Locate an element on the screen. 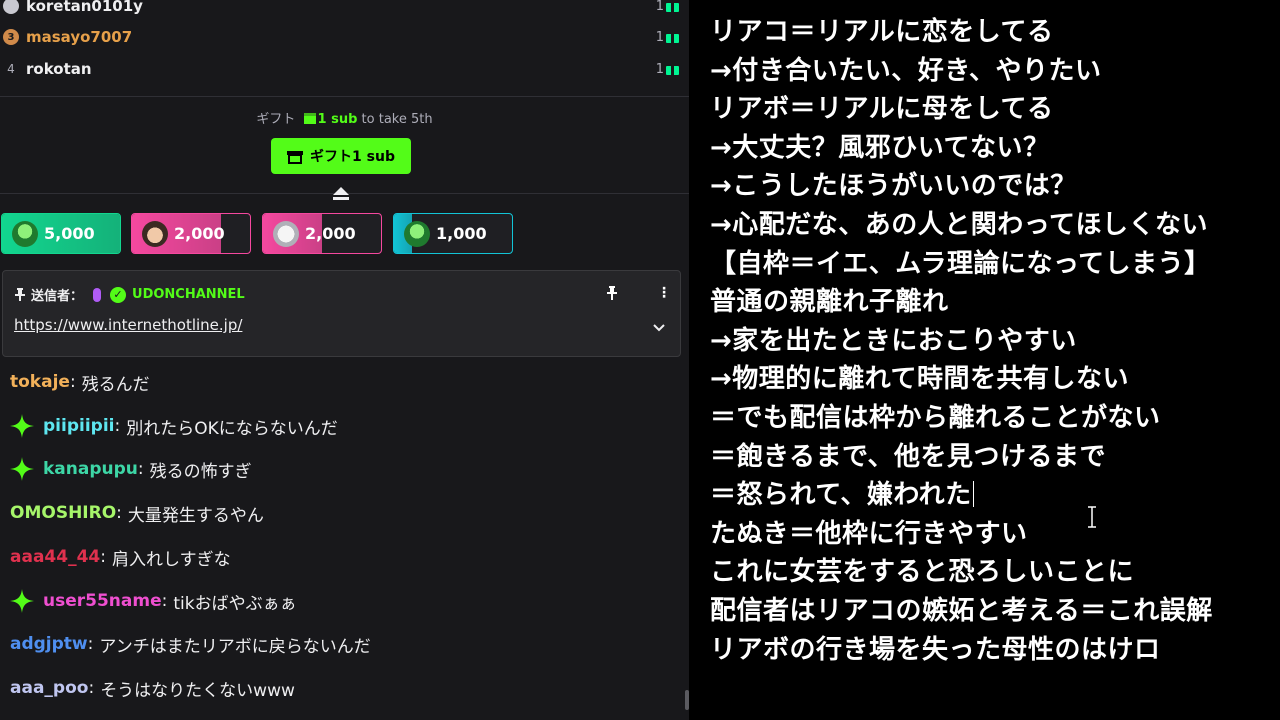 This screenshot has height=720, width=1280. note-line: ＝飽きるまで、他を見つけるまで is located at coordinates (908, 457).